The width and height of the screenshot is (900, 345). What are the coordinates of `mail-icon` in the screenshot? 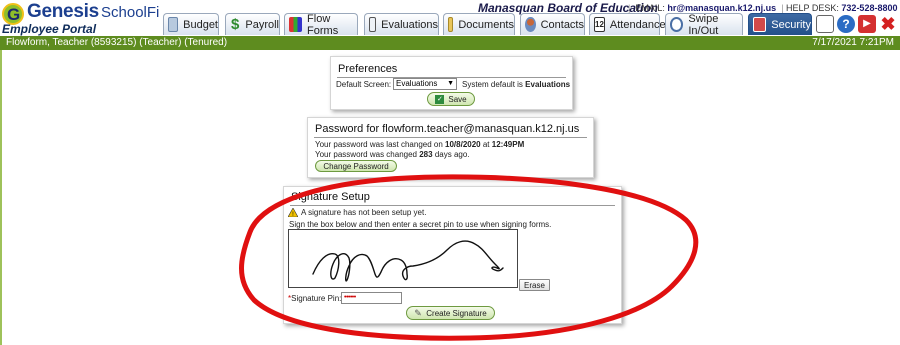 It's located at (825, 24).